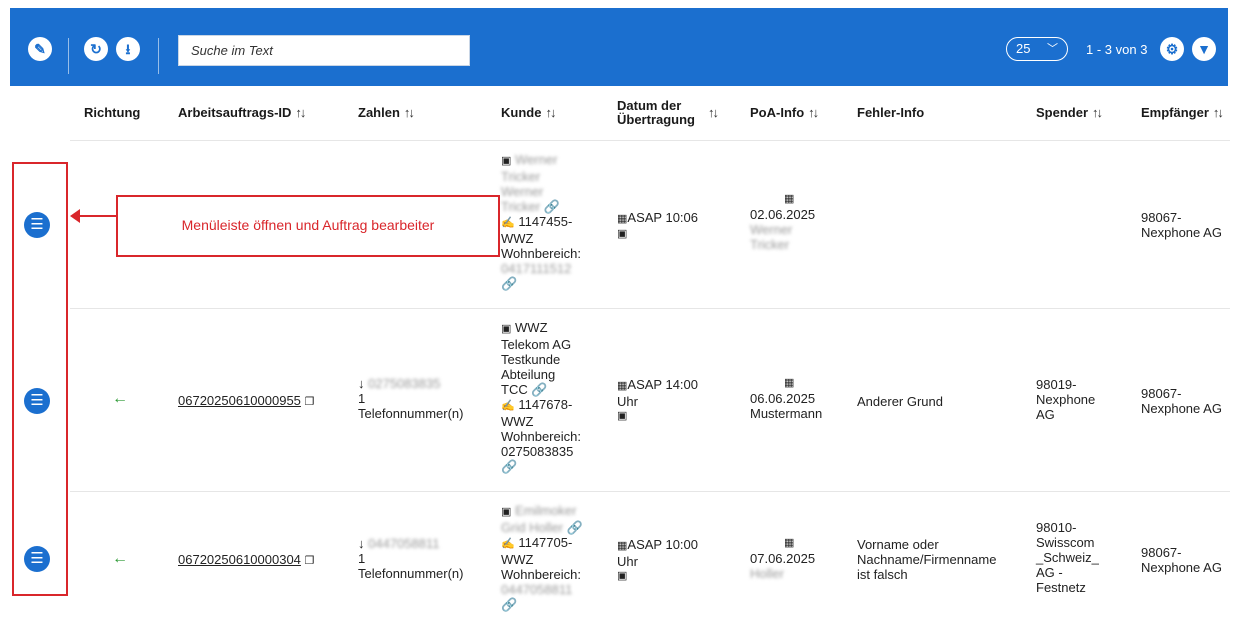 The height and width of the screenshot is (623, 1239). Describe the element at coordinates (411, 398) in the screenshot. I see `zahlen-cell: ↓ 0275083835 1 Telefonnummer(n)` at that location.